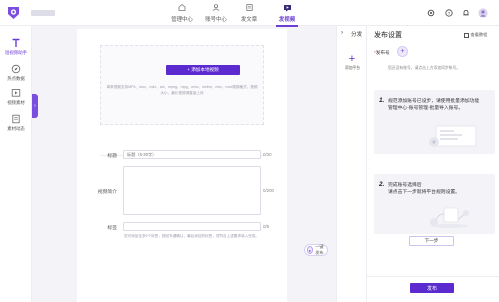 The width and height of the screenshot is (499, 302). What do you see at coordinates (216, 13) in the screenshot?
I see `topnav-account-center: 账号中心` at bounding box center [216, 13].